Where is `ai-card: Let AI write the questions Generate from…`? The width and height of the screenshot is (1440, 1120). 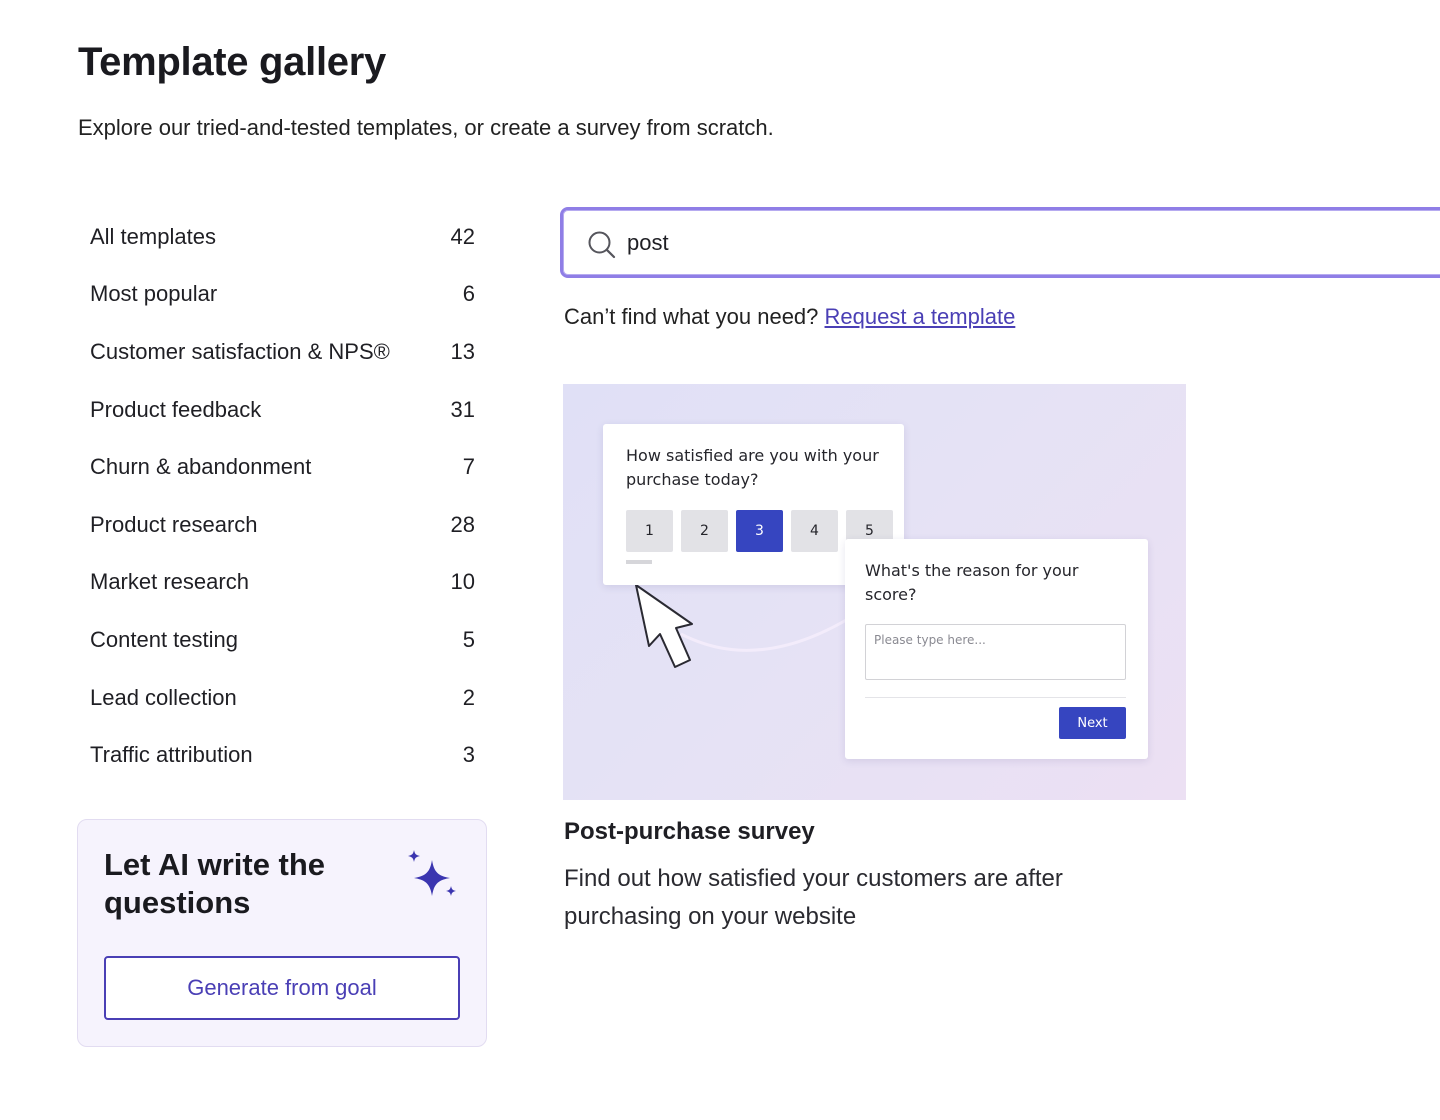
ai-card: Let AI write the questions Generate from… is located at coordinates (282, 933).